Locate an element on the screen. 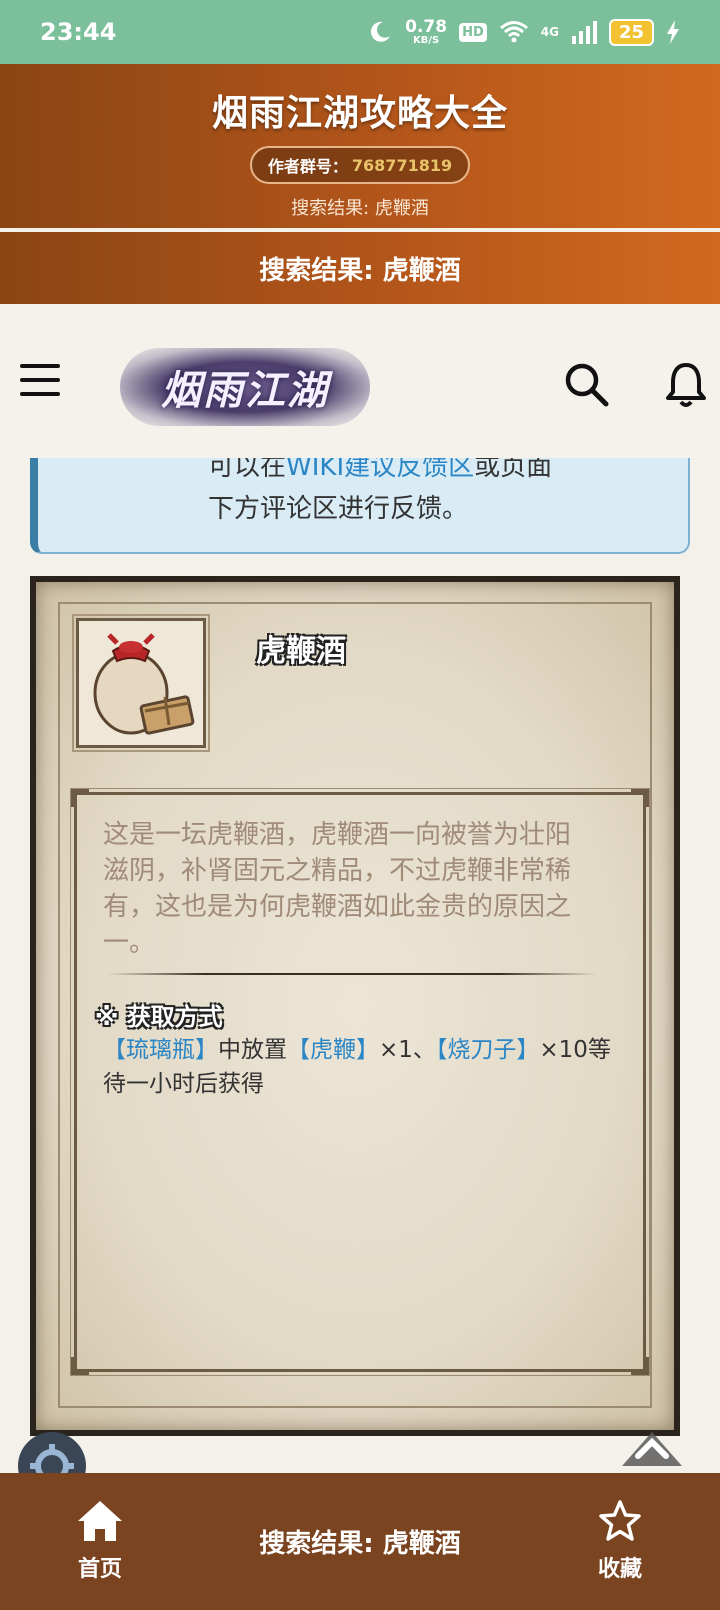 This screenshot has width=720, height=1610. net-speed-value: 0.78 is located at coordinates (426, 26).